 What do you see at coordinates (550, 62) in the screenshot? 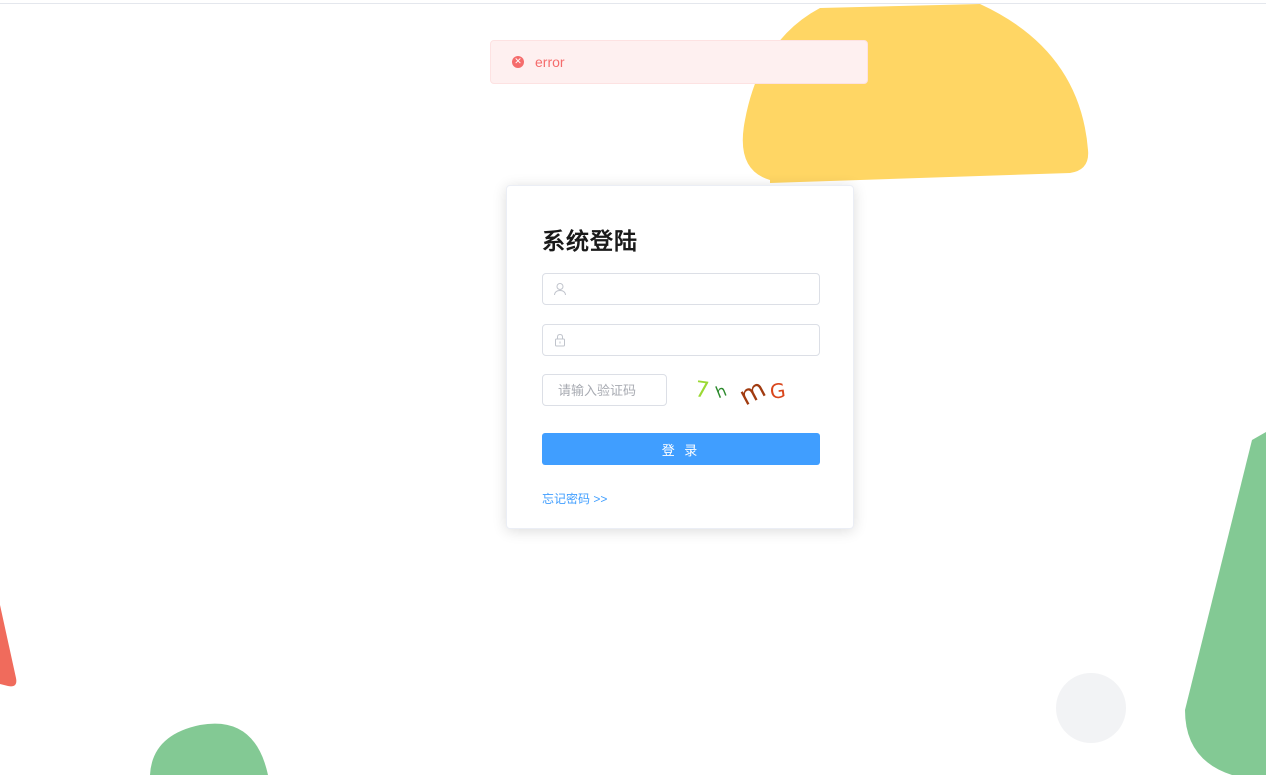
I see `error-message-text: error` at bounding box center [550, 62].